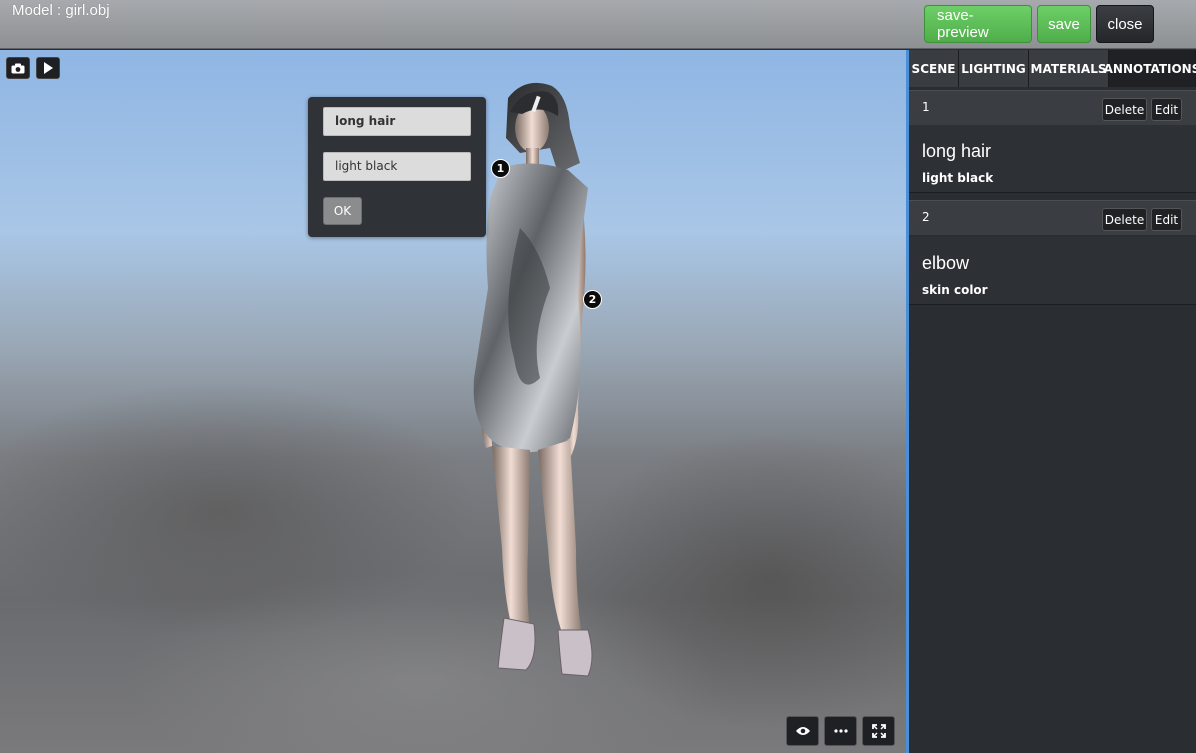 The height and width of the screenshot is (753, 1196). Describe the element at coordinates (1052, 159) in the screenshot. I see `annotation-item-1: long hair light black` at that location.